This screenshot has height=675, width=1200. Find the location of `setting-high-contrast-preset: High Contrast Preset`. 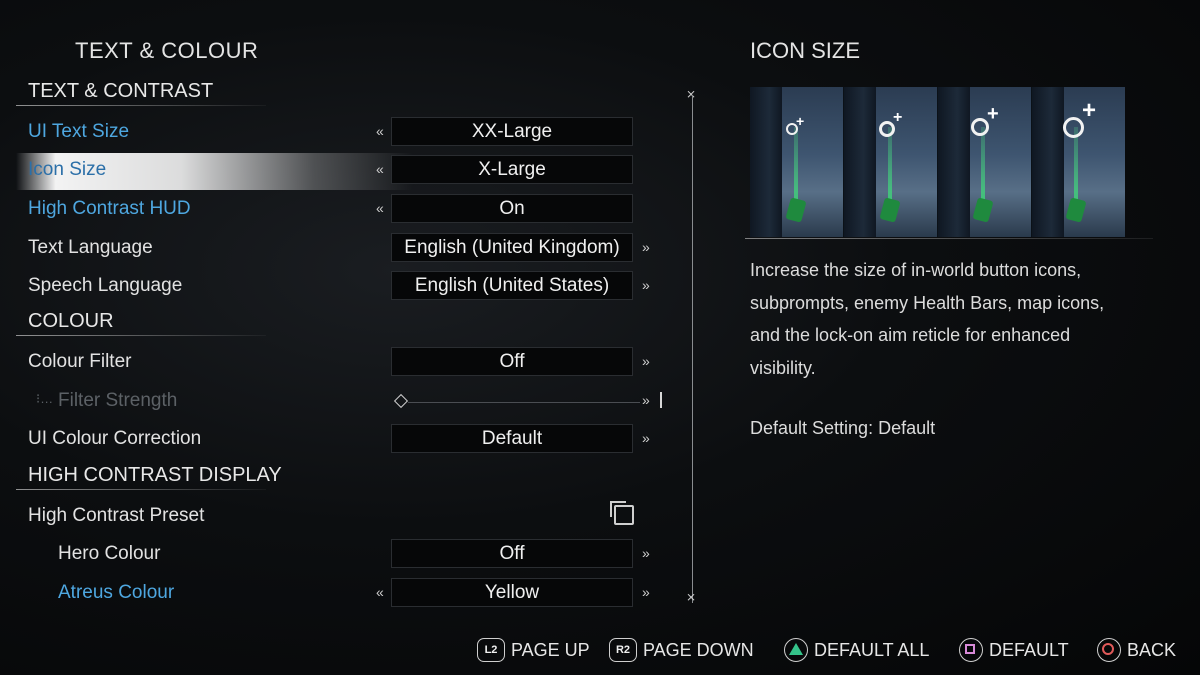

setting-high-contrast-preset: High Contrast Preset is located at coordinates (347, 517).